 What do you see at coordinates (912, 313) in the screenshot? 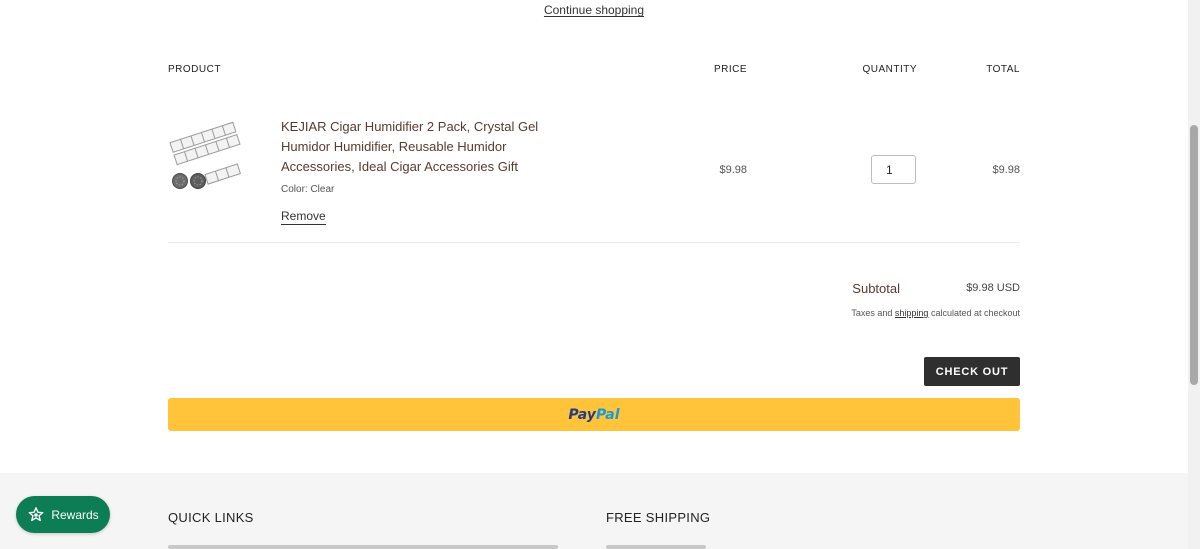
I see `shipping-link: shipping` at bounding box center [912, 313].